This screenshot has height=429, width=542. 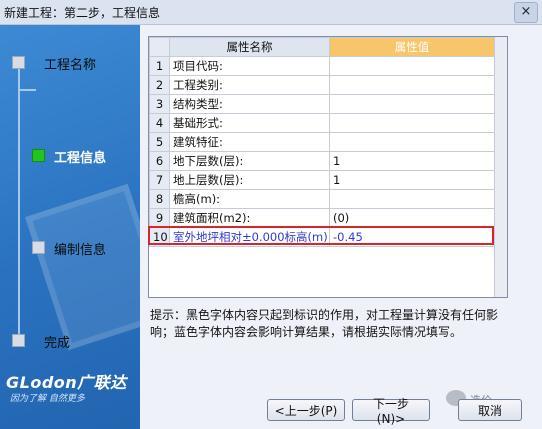 I want to click on table-row: 2 工程类别:, so click(x=322, y=85).